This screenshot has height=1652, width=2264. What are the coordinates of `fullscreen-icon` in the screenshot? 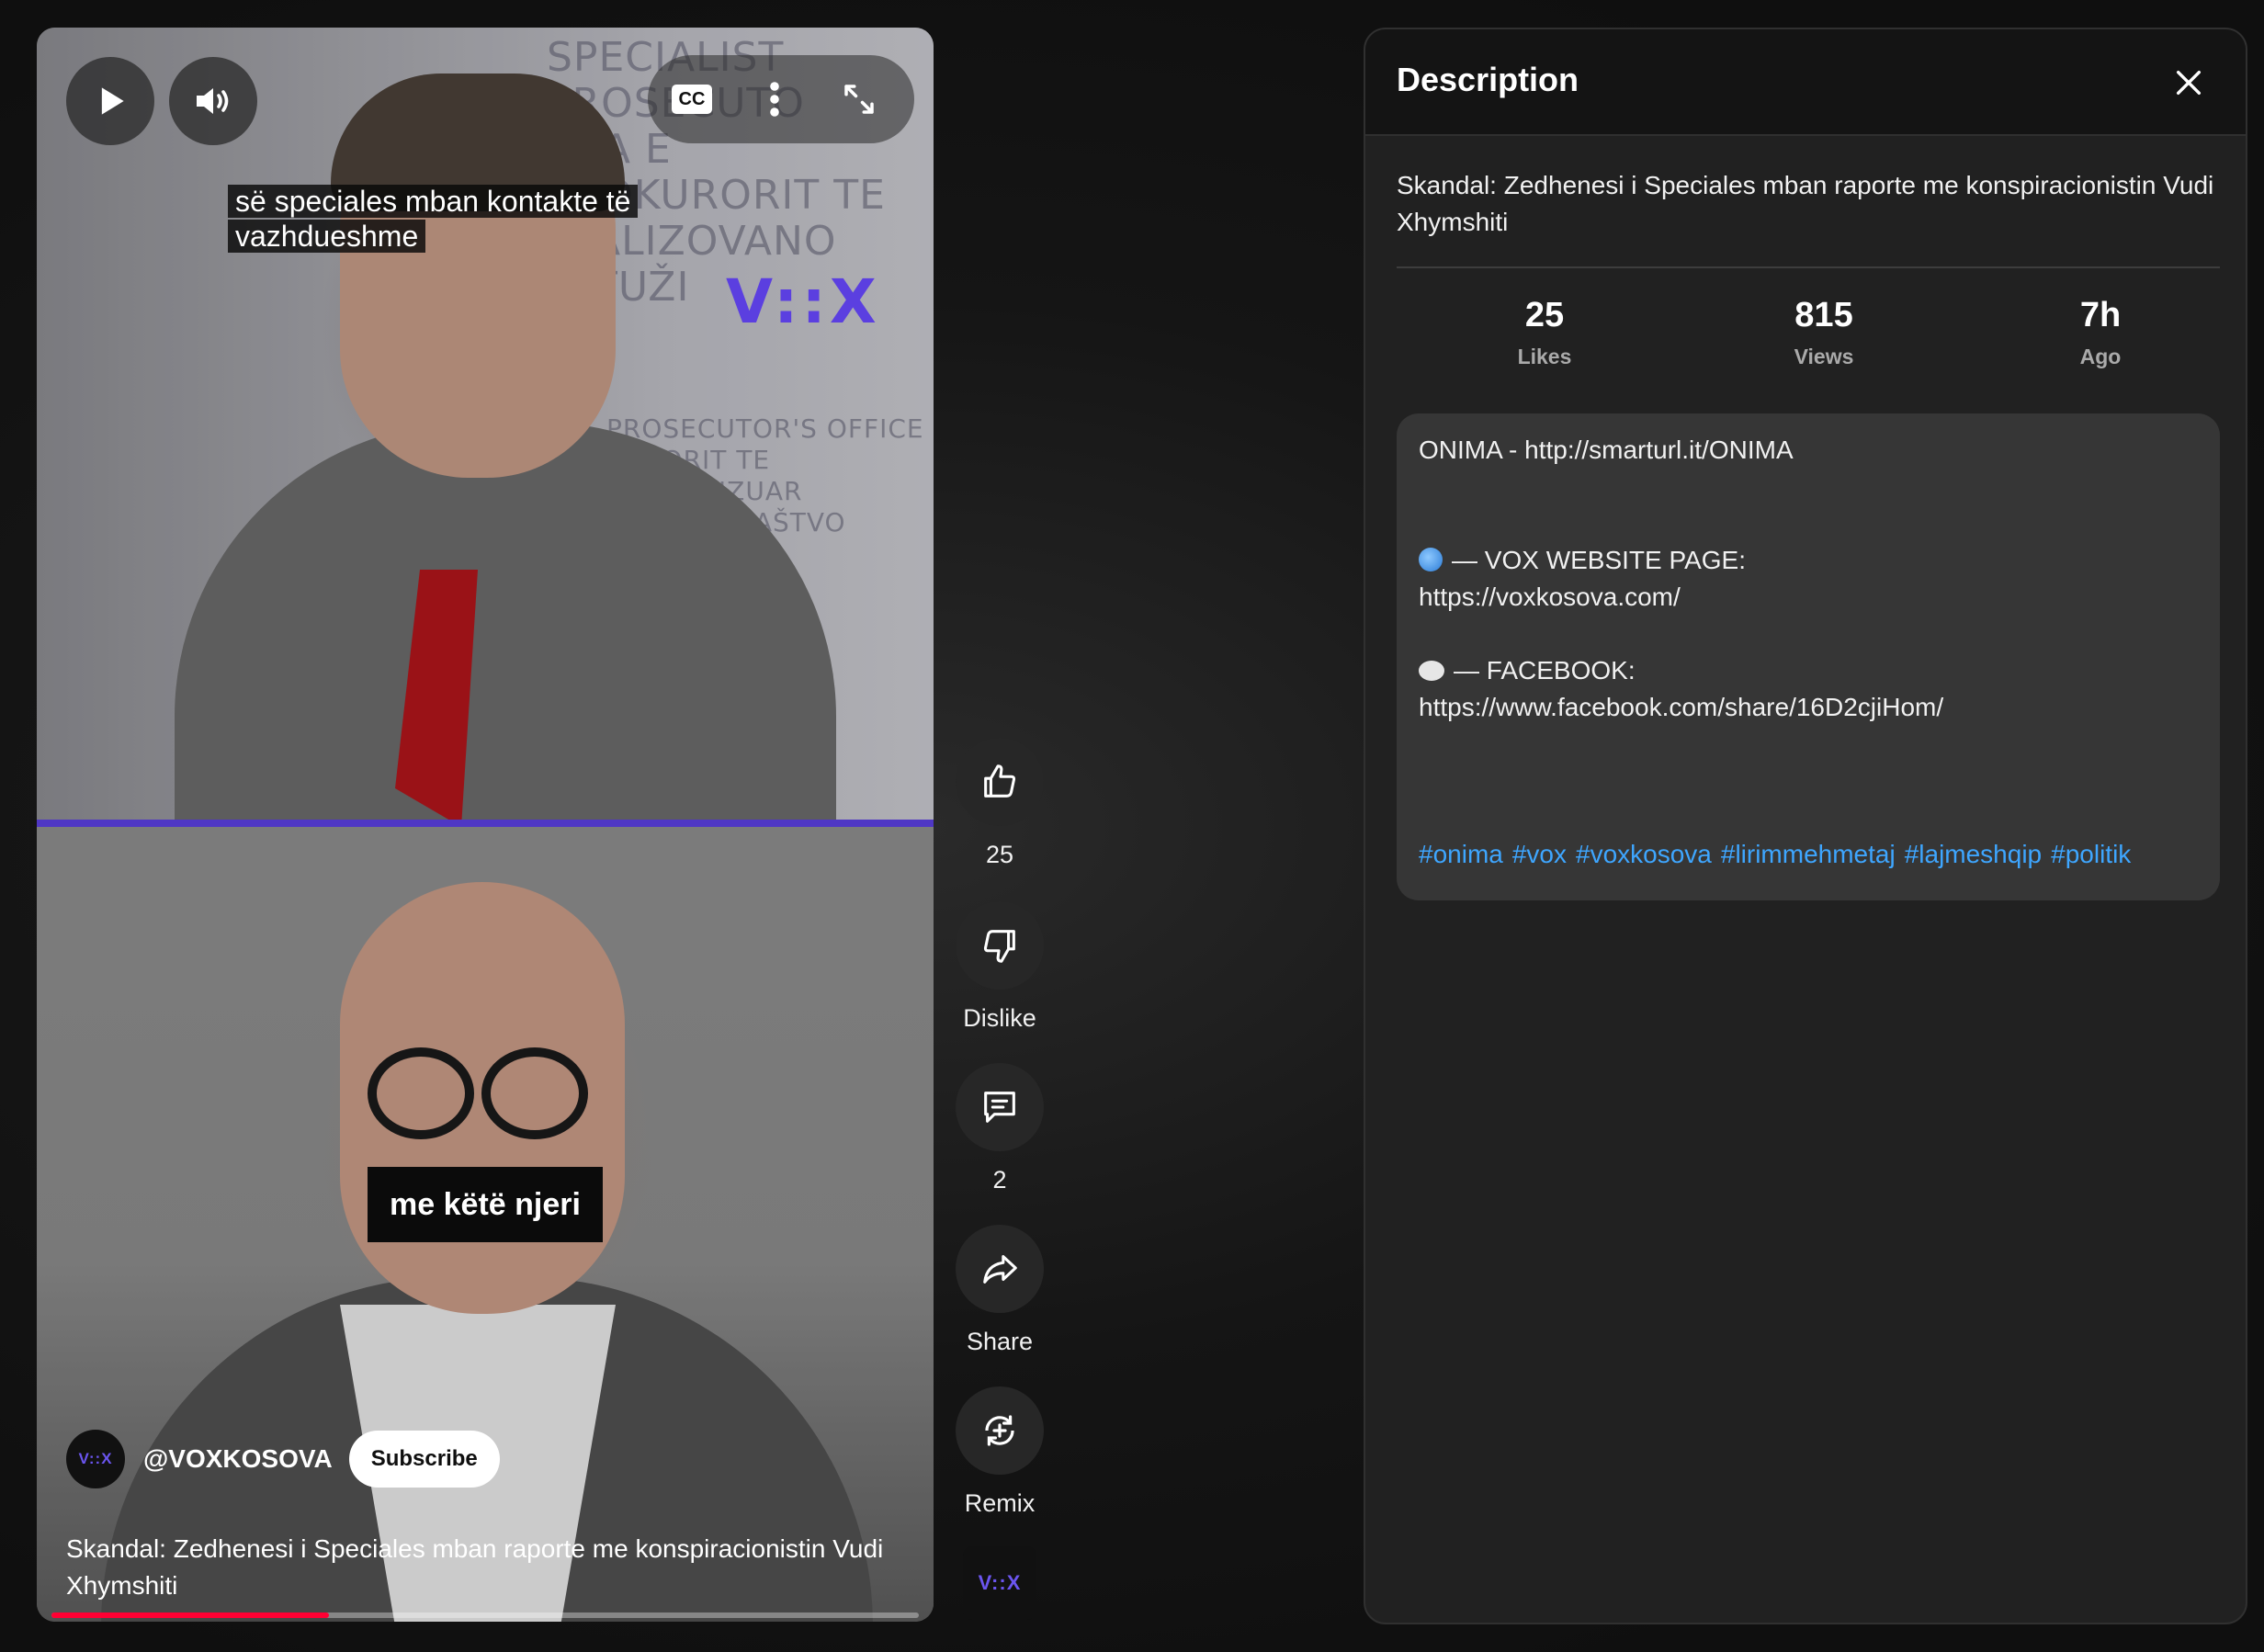 It's located at (859, 99).